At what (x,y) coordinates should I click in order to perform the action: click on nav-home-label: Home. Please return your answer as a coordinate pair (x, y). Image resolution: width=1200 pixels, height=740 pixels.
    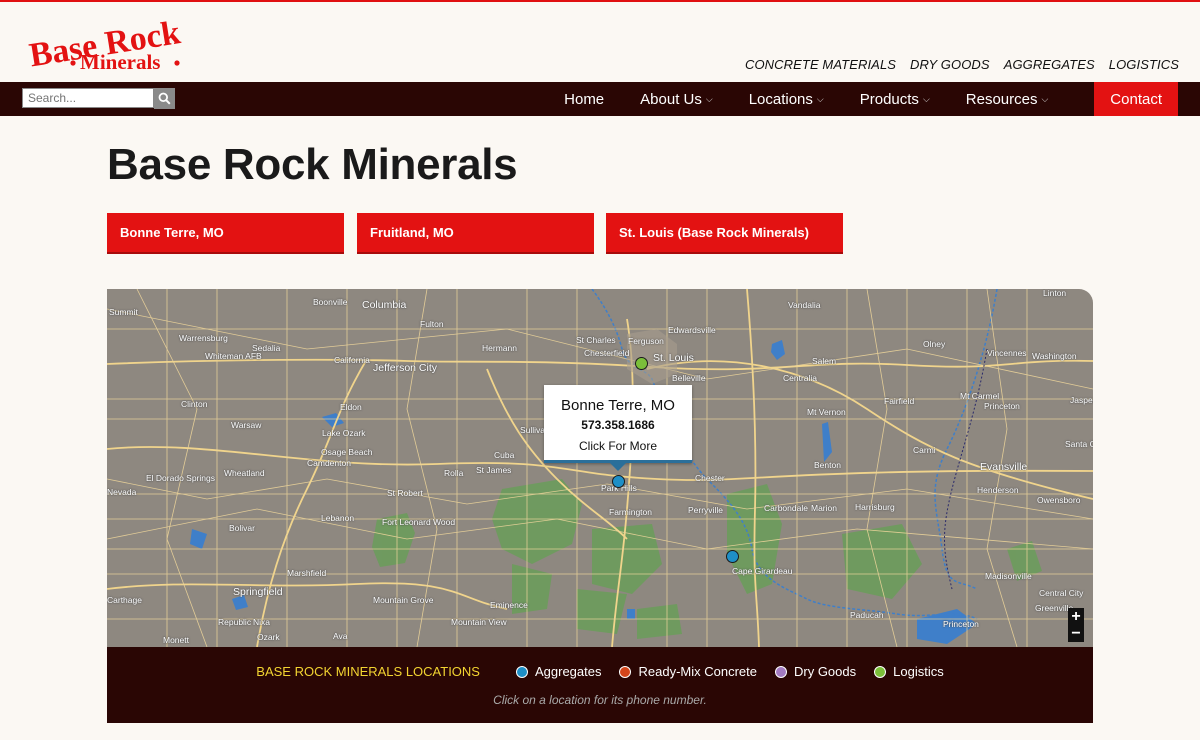
    Looking at the image, I should click on (584, 99).